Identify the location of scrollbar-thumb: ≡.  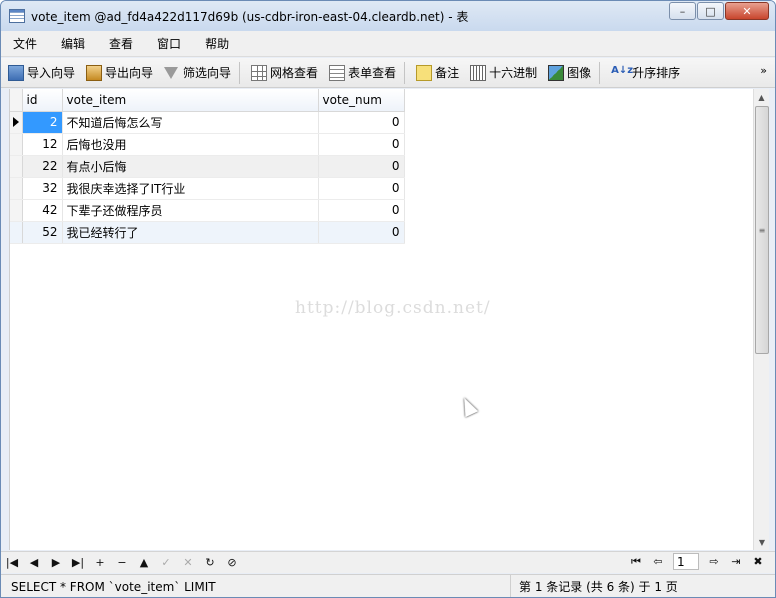
(762, 230).